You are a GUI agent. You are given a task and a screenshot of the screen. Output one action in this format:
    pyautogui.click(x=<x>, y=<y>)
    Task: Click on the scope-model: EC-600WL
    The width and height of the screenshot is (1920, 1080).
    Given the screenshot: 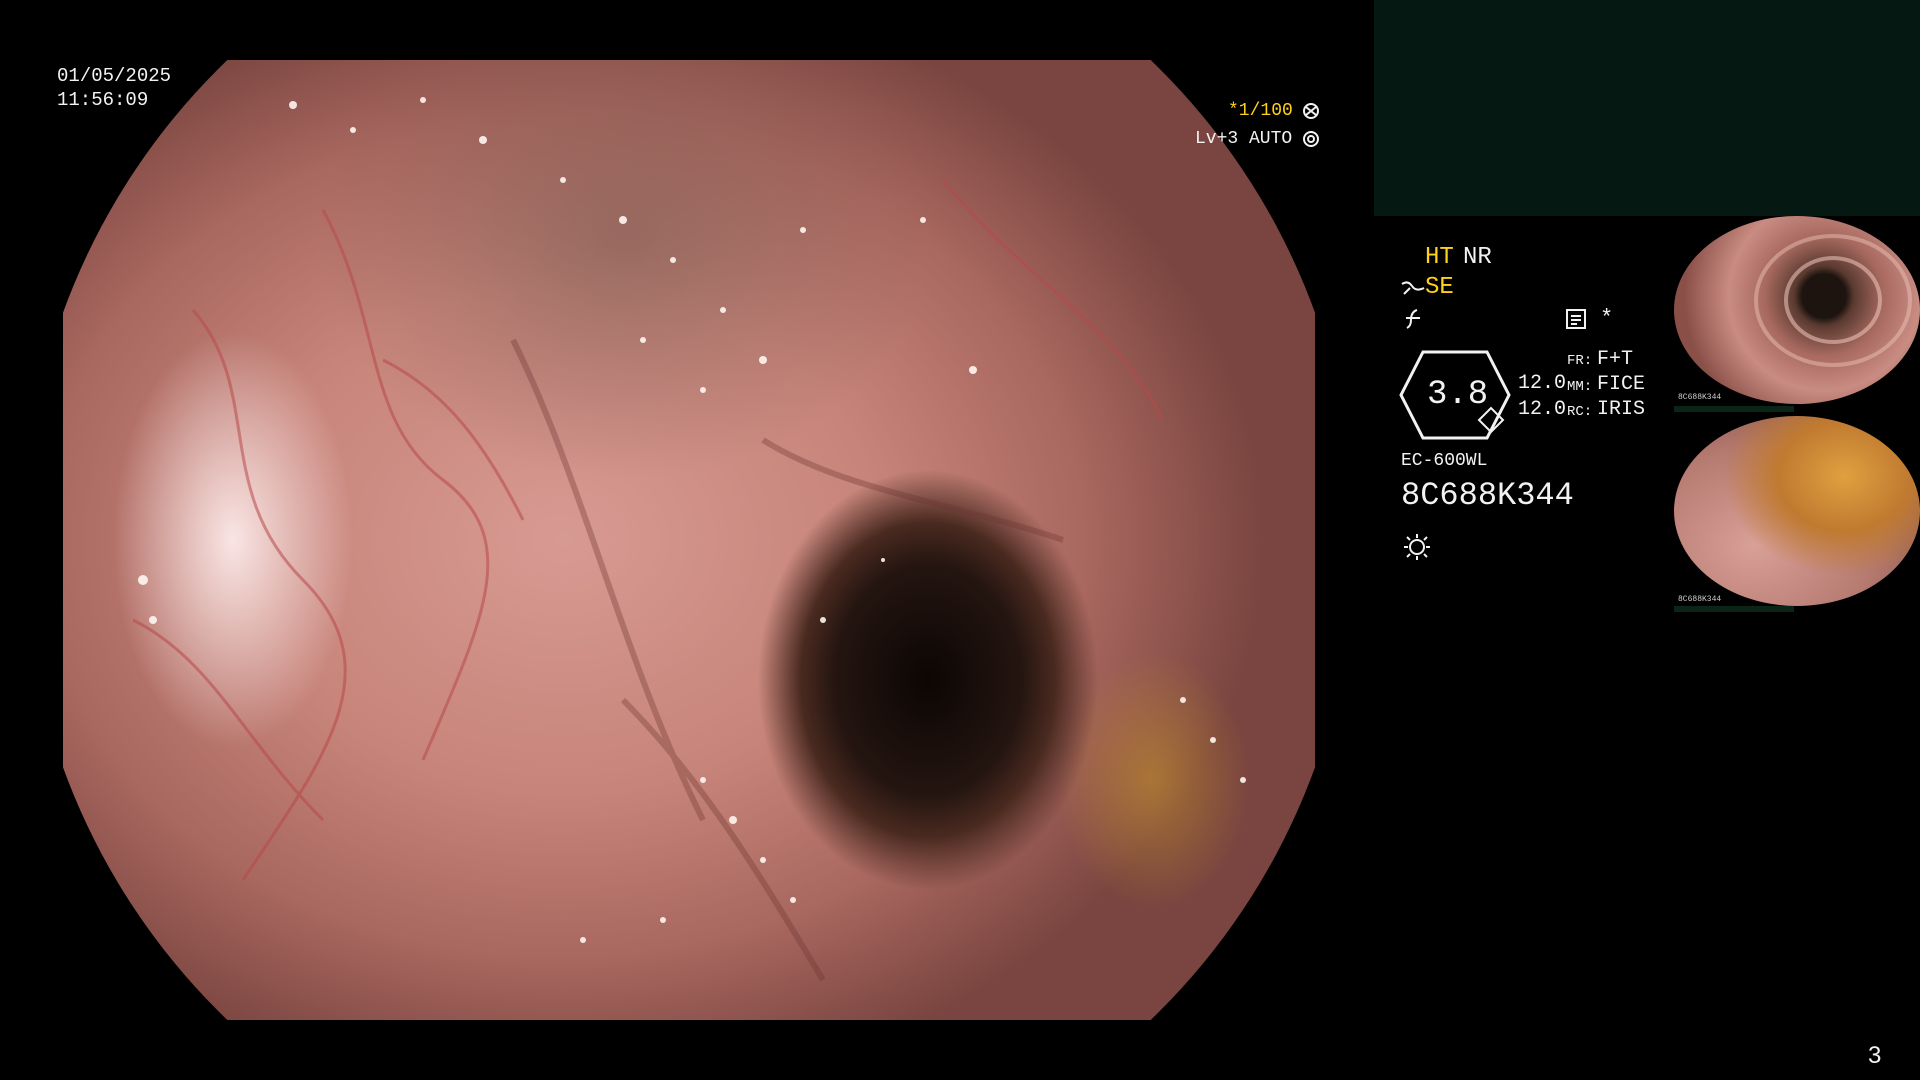 What is the action you would take?
    pyautogui.click(x=1444, y=461)
    